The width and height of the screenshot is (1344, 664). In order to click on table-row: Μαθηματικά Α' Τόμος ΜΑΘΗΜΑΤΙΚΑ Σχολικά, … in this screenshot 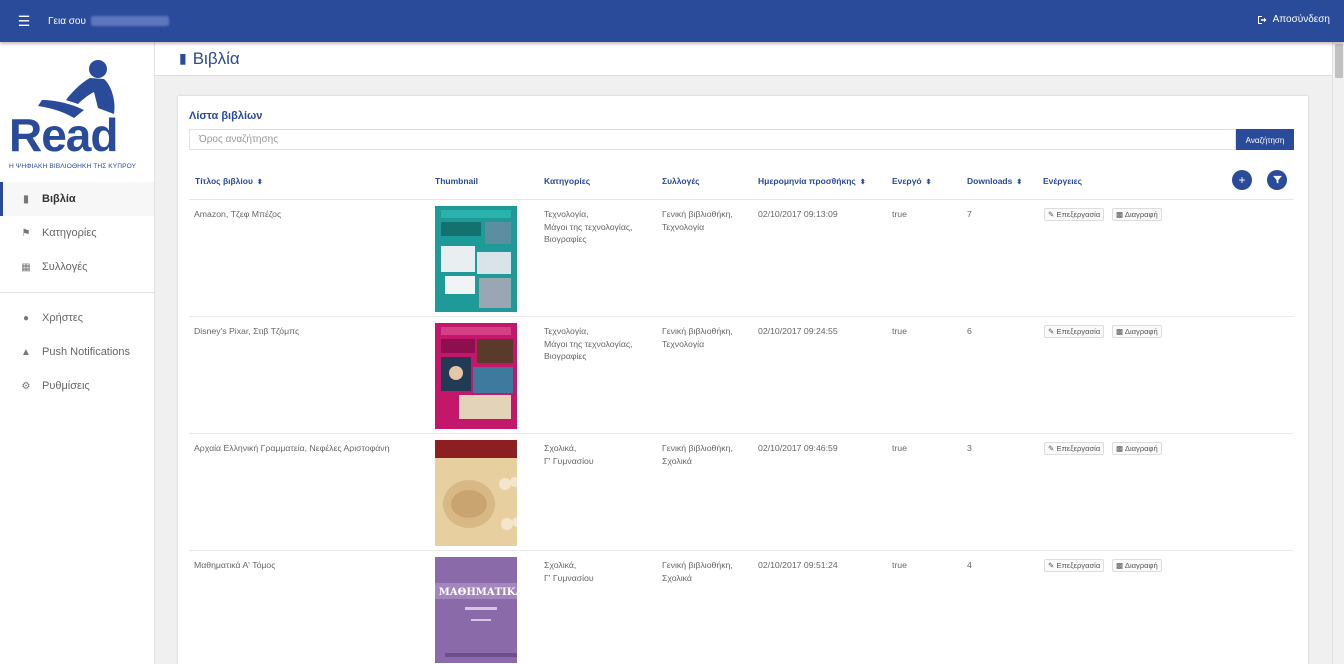, I will do `click(741, 607)`.